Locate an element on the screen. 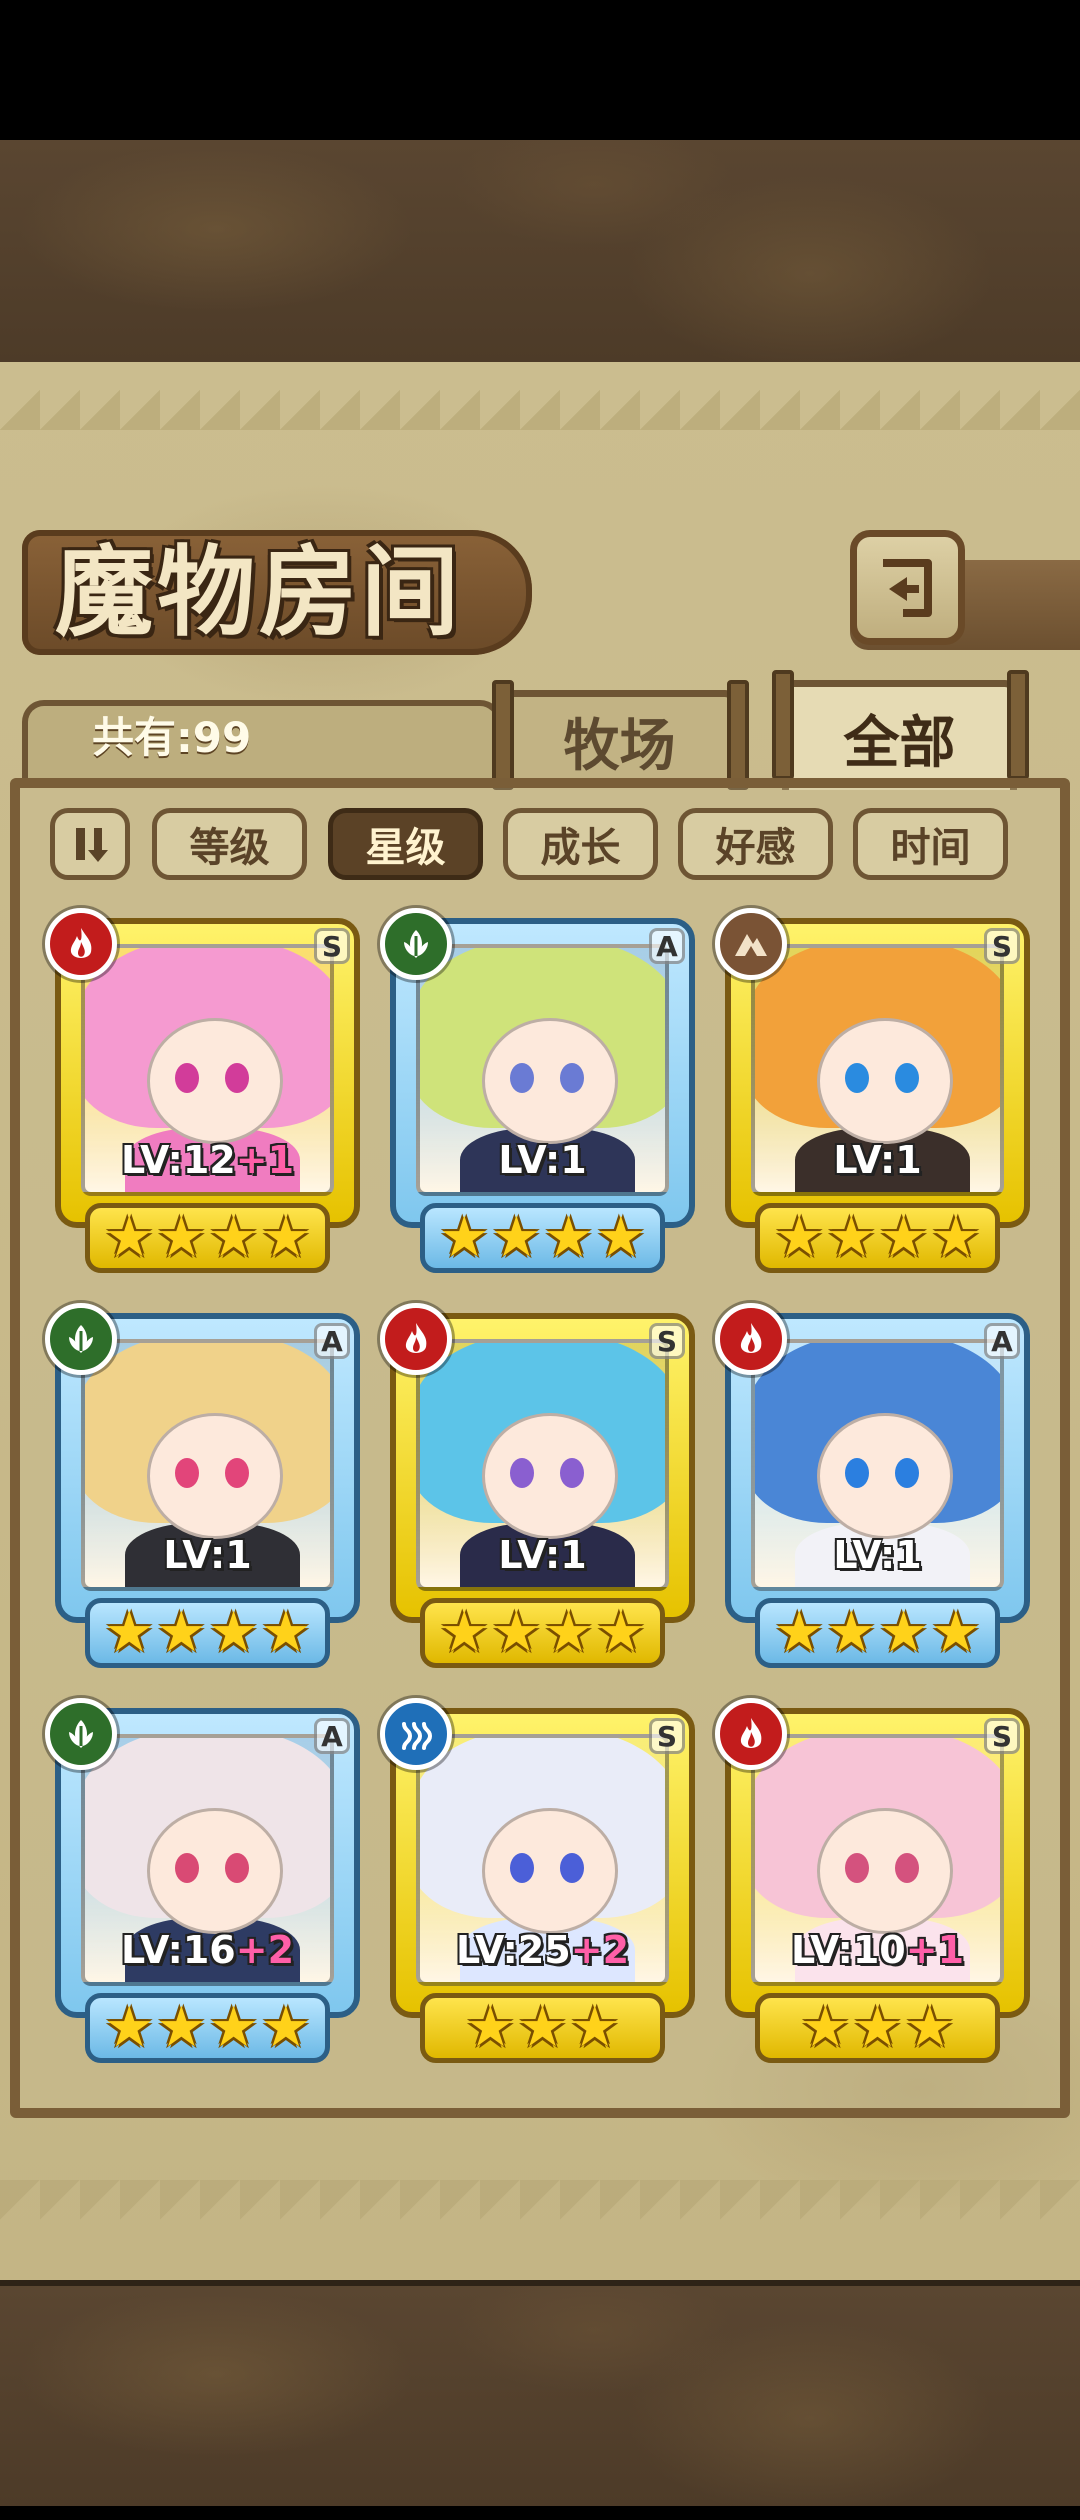  map-background-bottom is located at coordinates (540, 2393).